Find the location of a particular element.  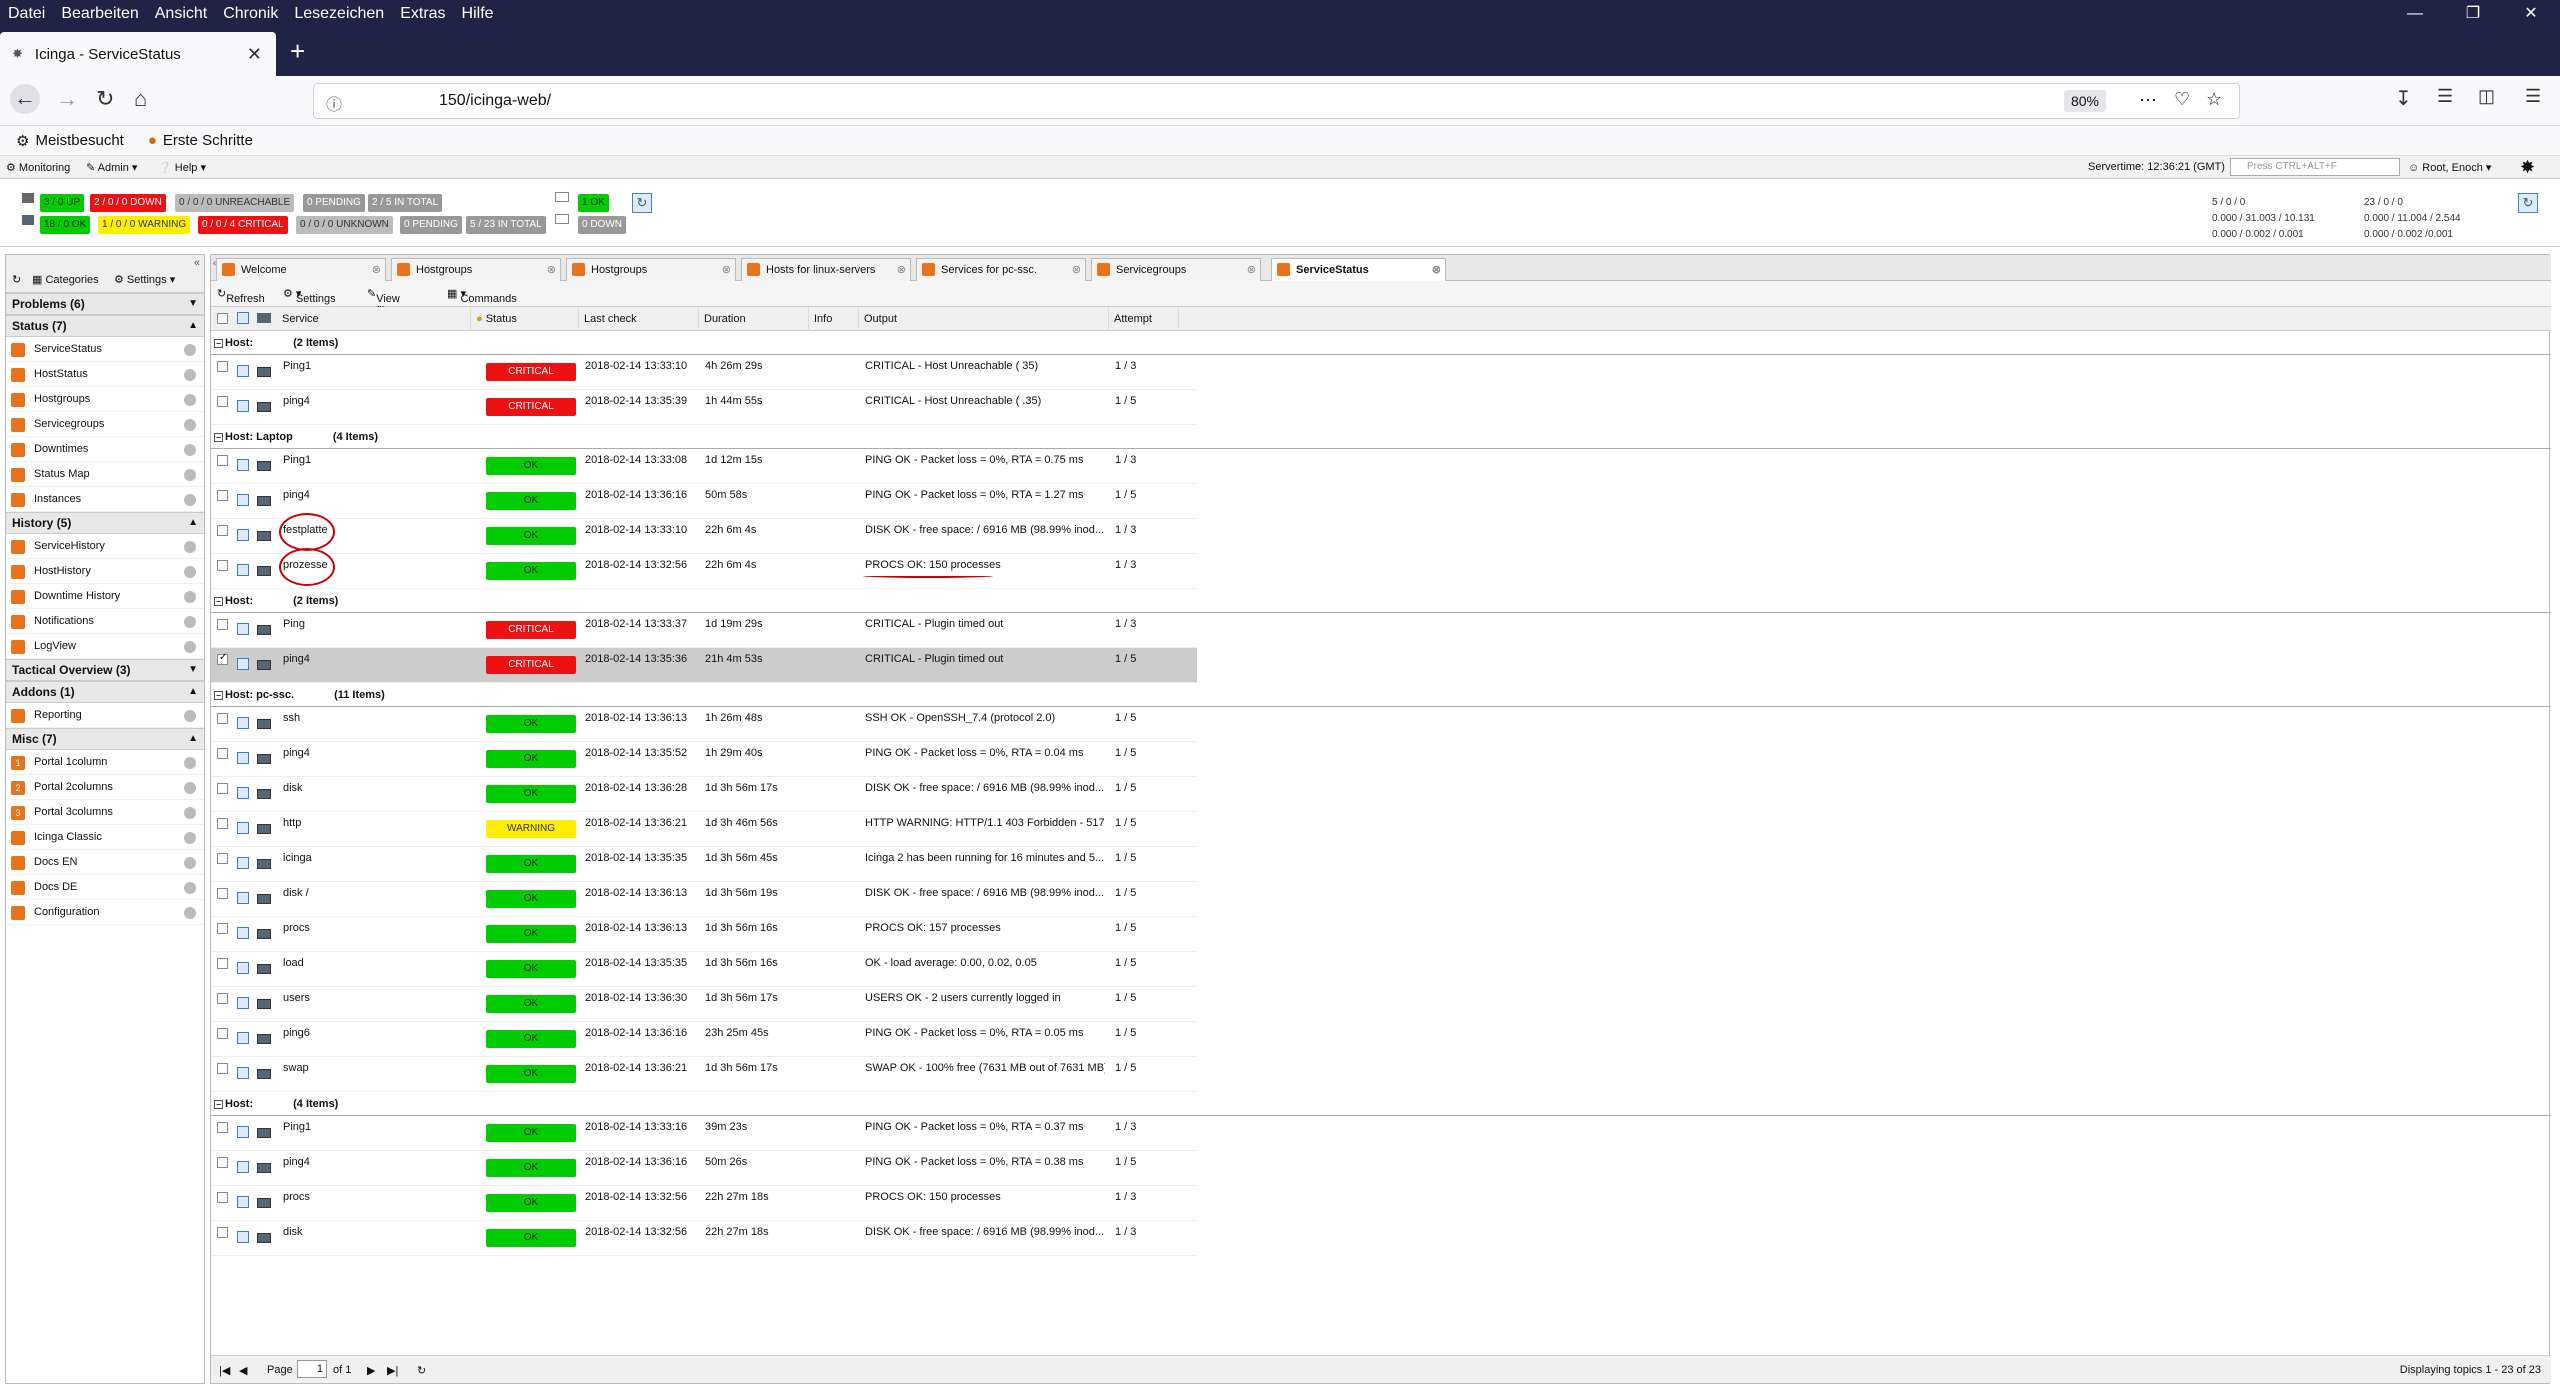

column-last-check: Last check is located at coordinates (639, 319).